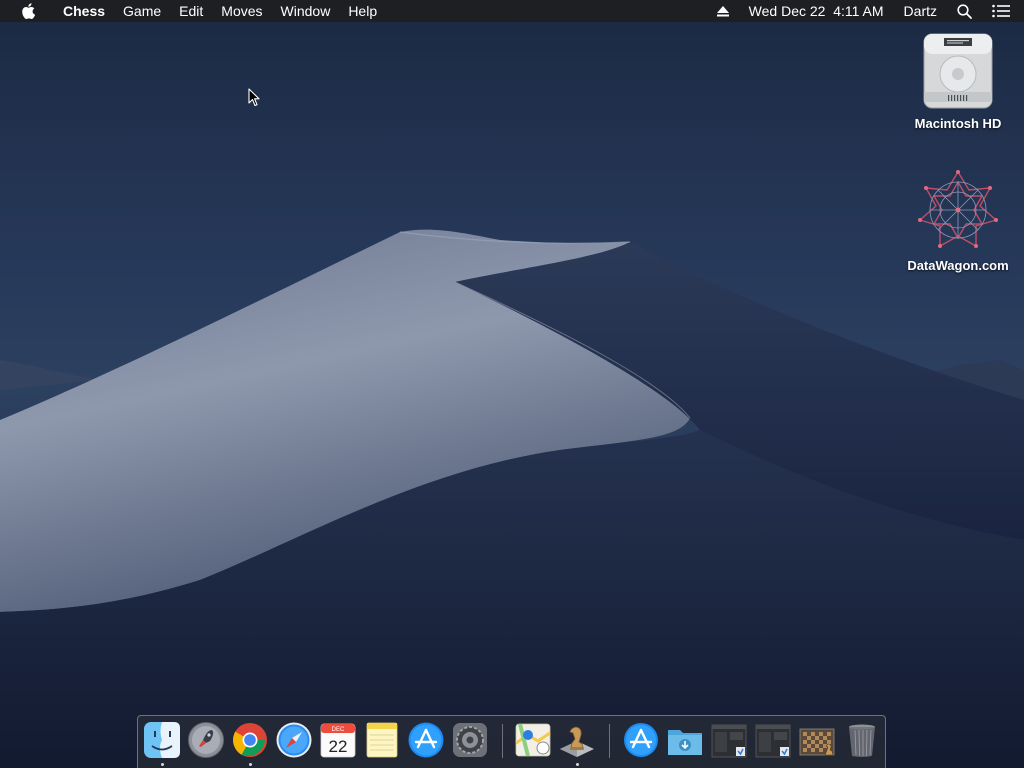 Image resolution: width=1024 pixels, height=768 pixels. I want to click on menu-window: Window, so click(306, 11).